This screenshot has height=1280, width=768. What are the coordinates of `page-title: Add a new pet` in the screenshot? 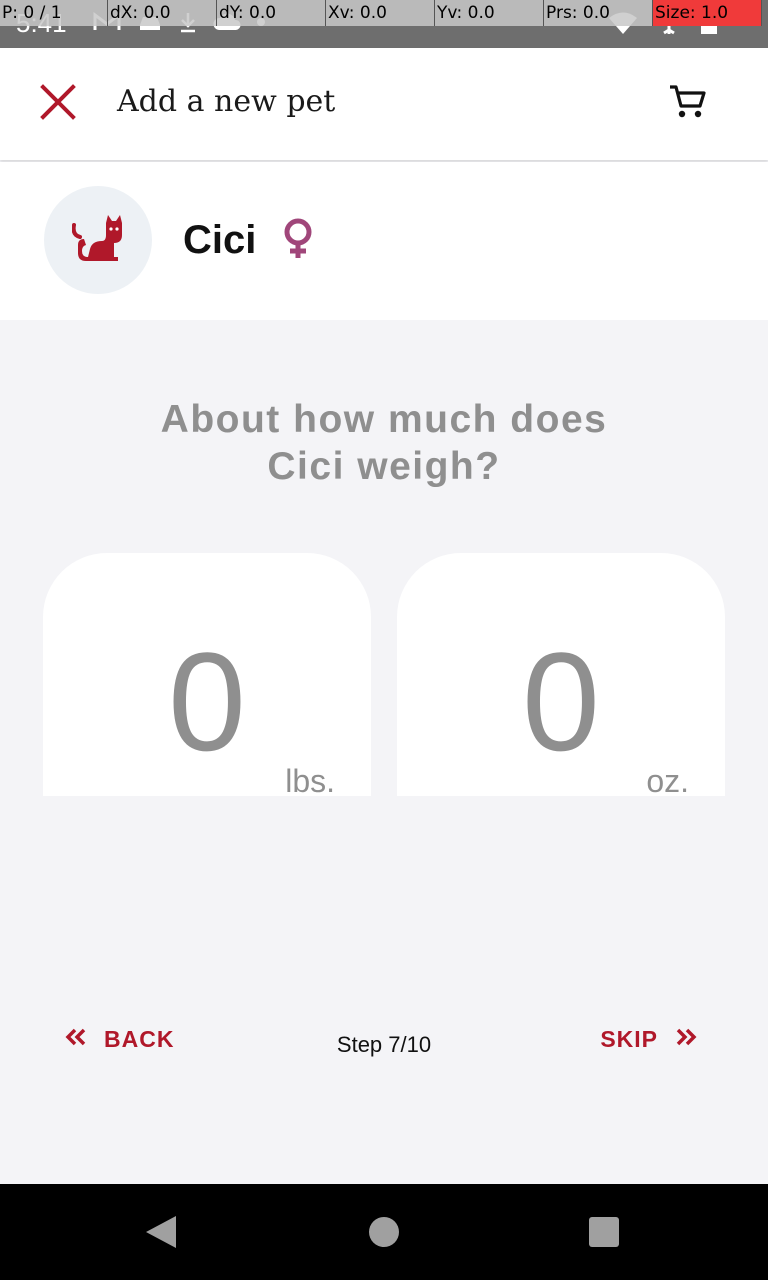 It's located at (226, 101).